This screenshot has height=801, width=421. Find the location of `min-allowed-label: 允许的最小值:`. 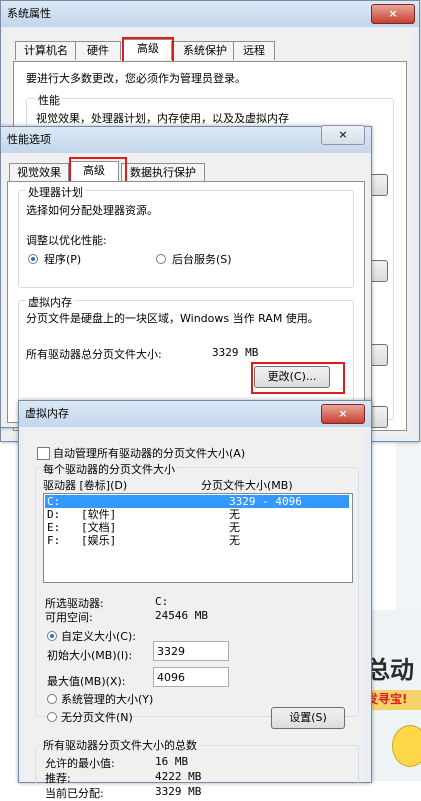

min-allowed-label: 允许的最小值: is located at coordinates (80, 763).